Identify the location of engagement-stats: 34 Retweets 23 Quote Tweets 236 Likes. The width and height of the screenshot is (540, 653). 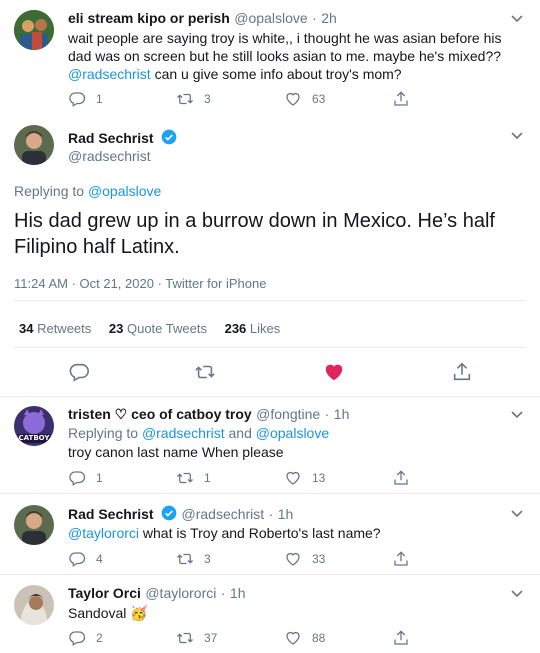
(149, 328).